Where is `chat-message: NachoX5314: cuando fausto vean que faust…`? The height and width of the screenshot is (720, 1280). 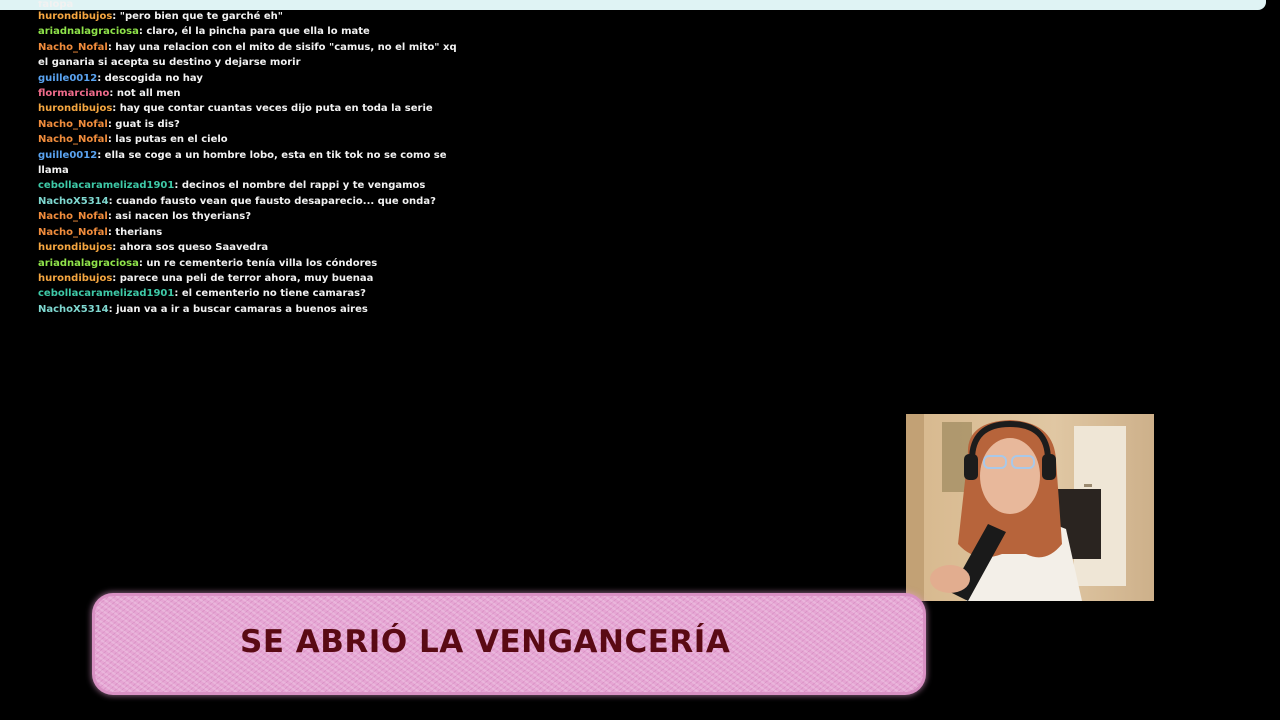
chat-message: NachoX5314: cuando fausto vean que faust… is located at coordinates (248, 201).